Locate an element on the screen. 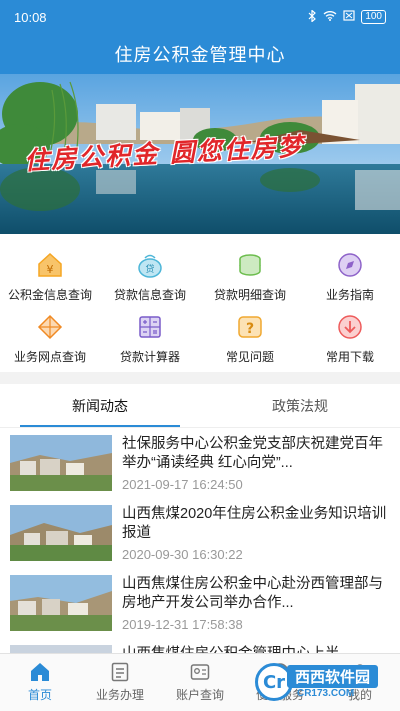 The height and width of the screenshot is (711, 400). nav-account: 账户查询 is located at coordinates (200, 682).